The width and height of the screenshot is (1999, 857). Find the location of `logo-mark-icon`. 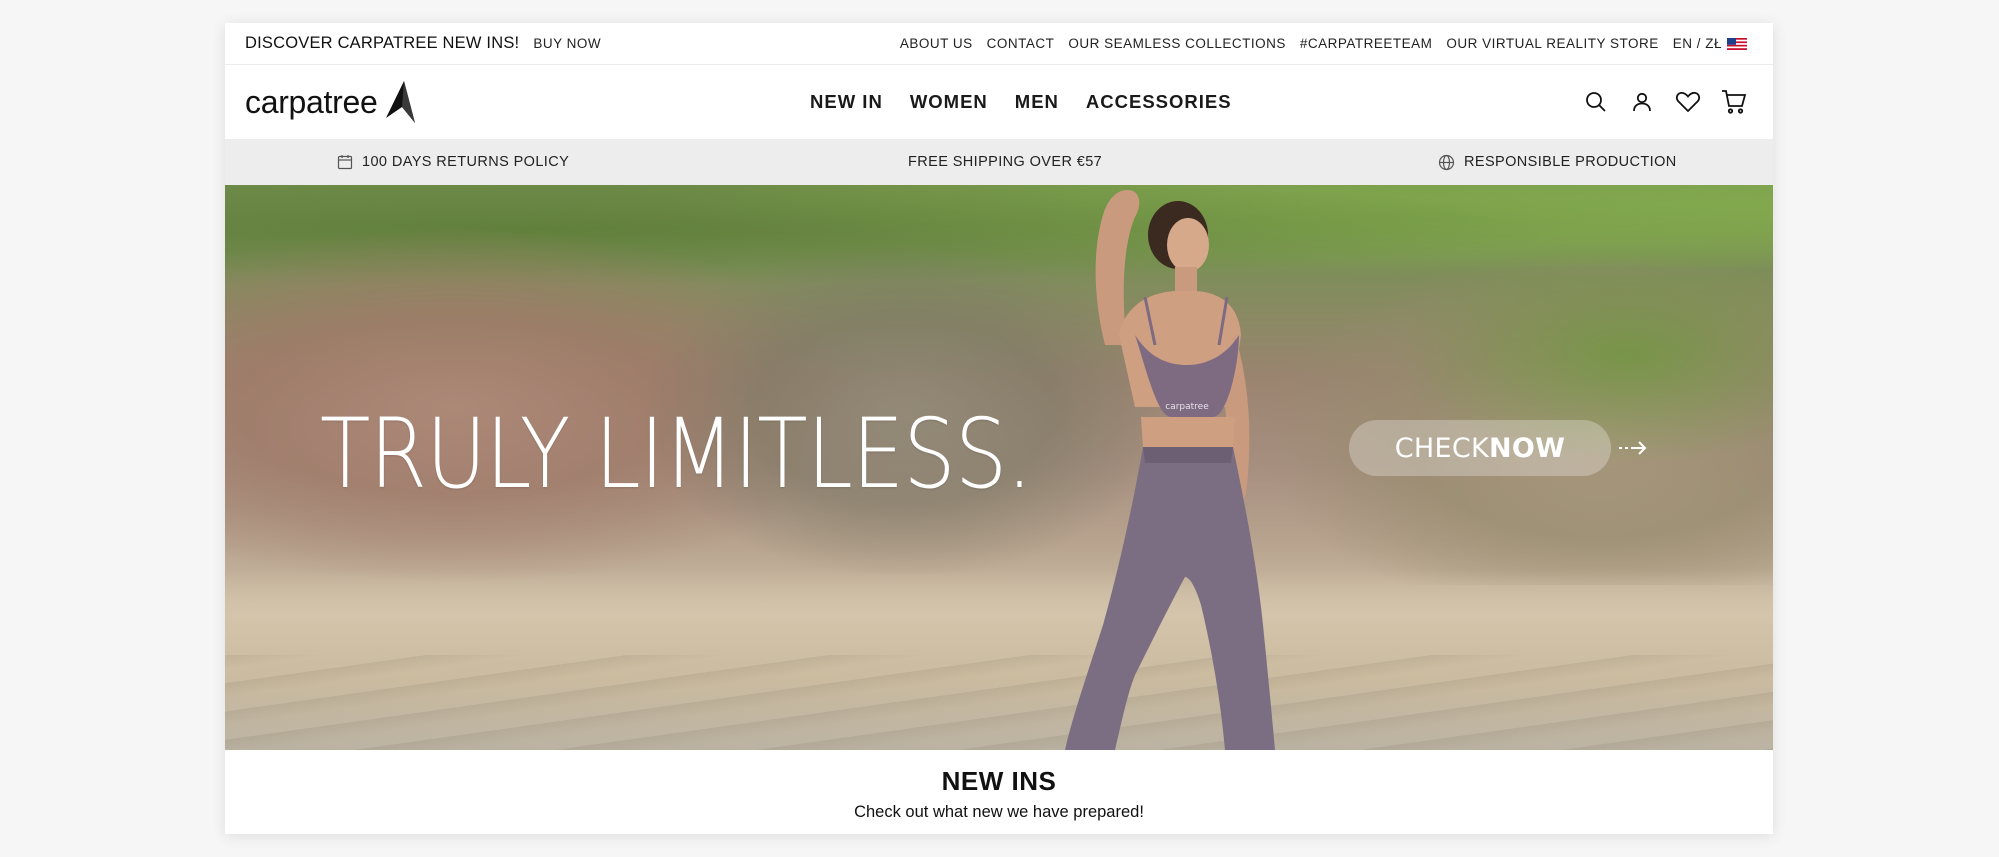

logo-mark-icon is located at coordinates (400, 102).